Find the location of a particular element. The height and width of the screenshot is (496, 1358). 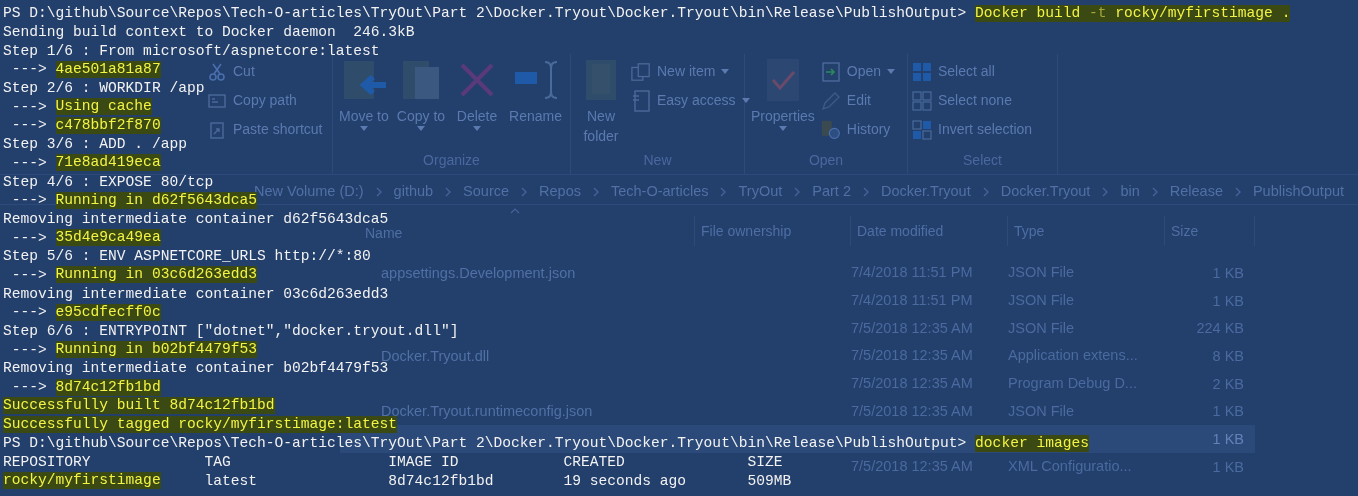

open-icon is located at coordinates (830, 71).